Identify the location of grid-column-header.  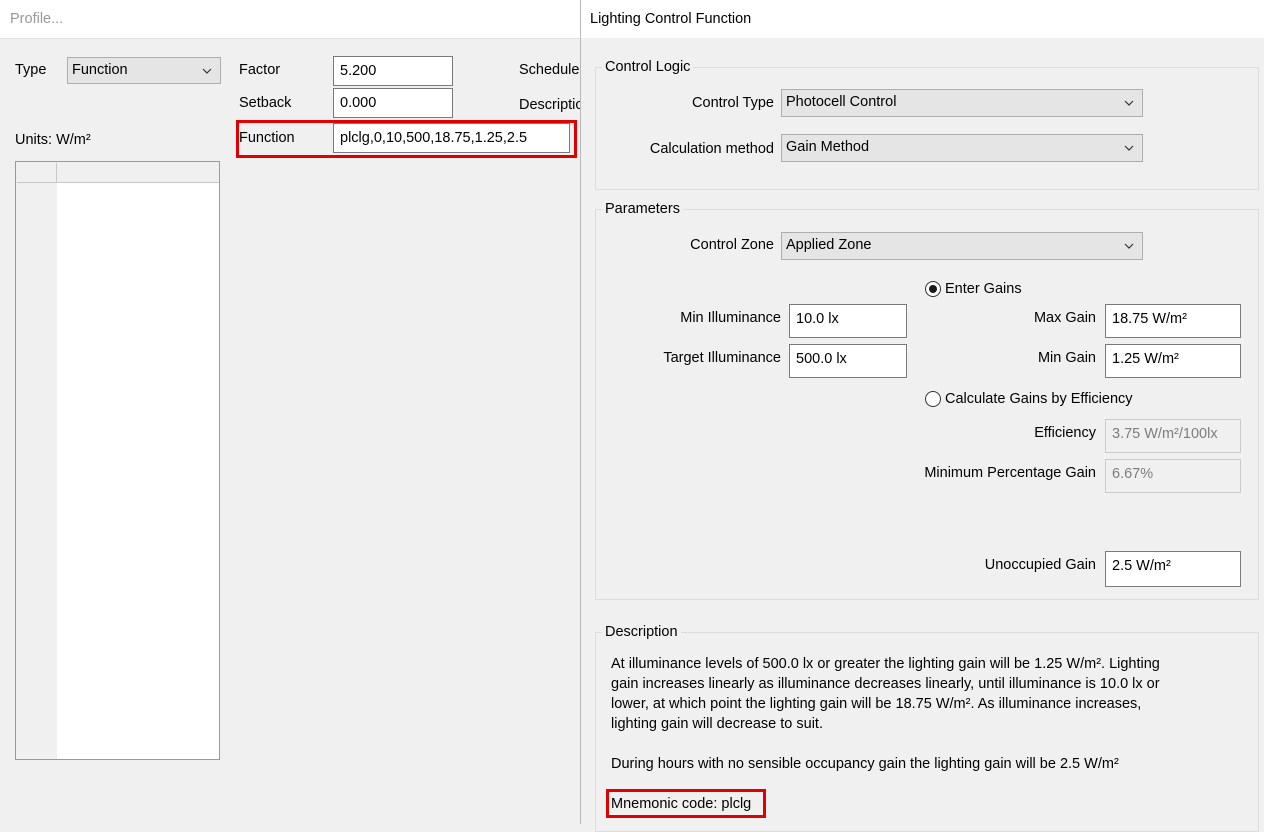
(138, 173).